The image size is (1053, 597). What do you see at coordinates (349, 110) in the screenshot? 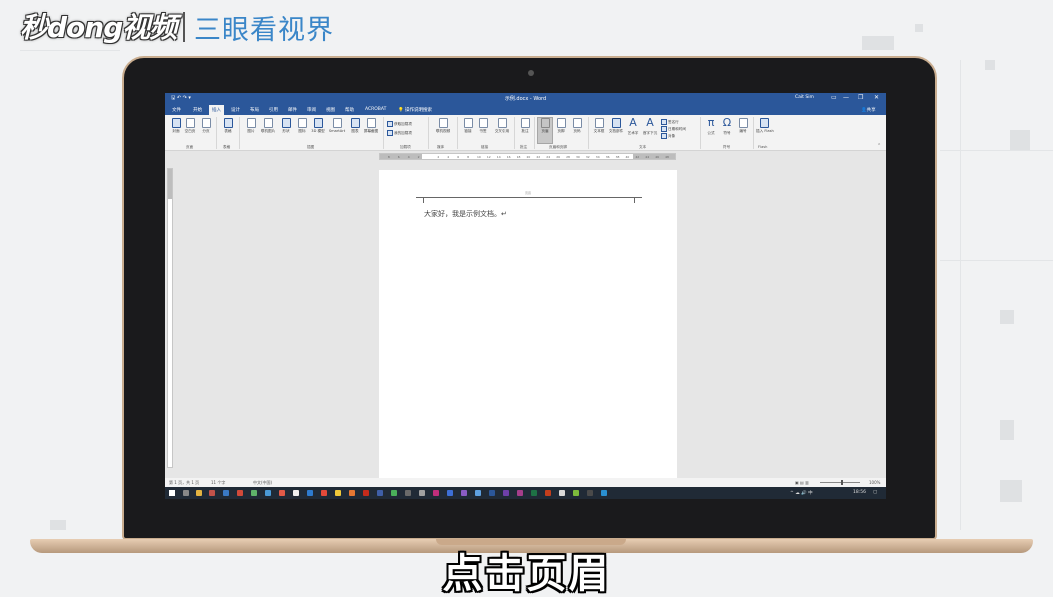
I see `tab-help: 帮助` at bounding box center [349, 110].